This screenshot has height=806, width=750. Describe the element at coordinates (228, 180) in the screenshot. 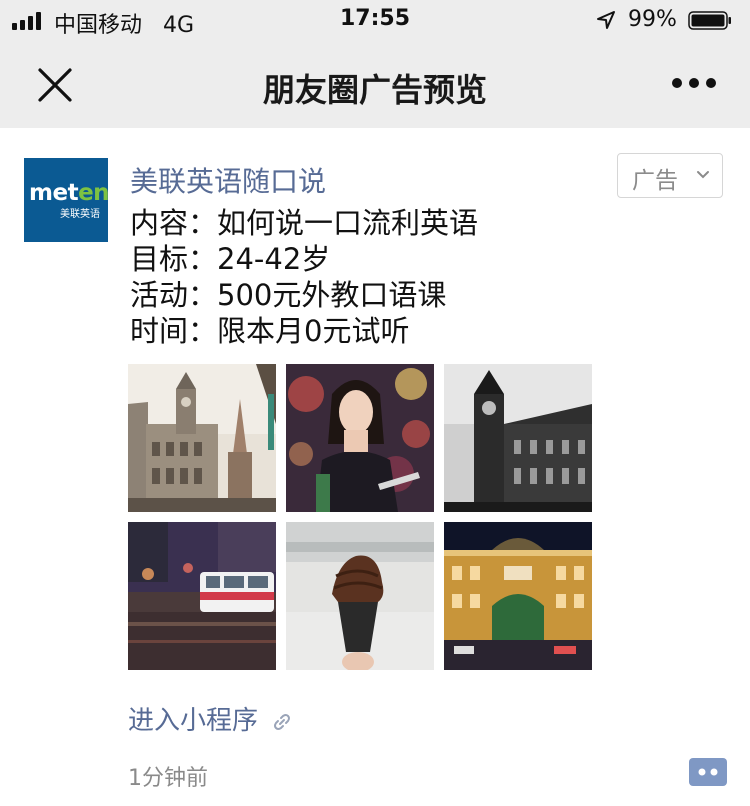

I see `author-name: 美联英语随口说` at that location.